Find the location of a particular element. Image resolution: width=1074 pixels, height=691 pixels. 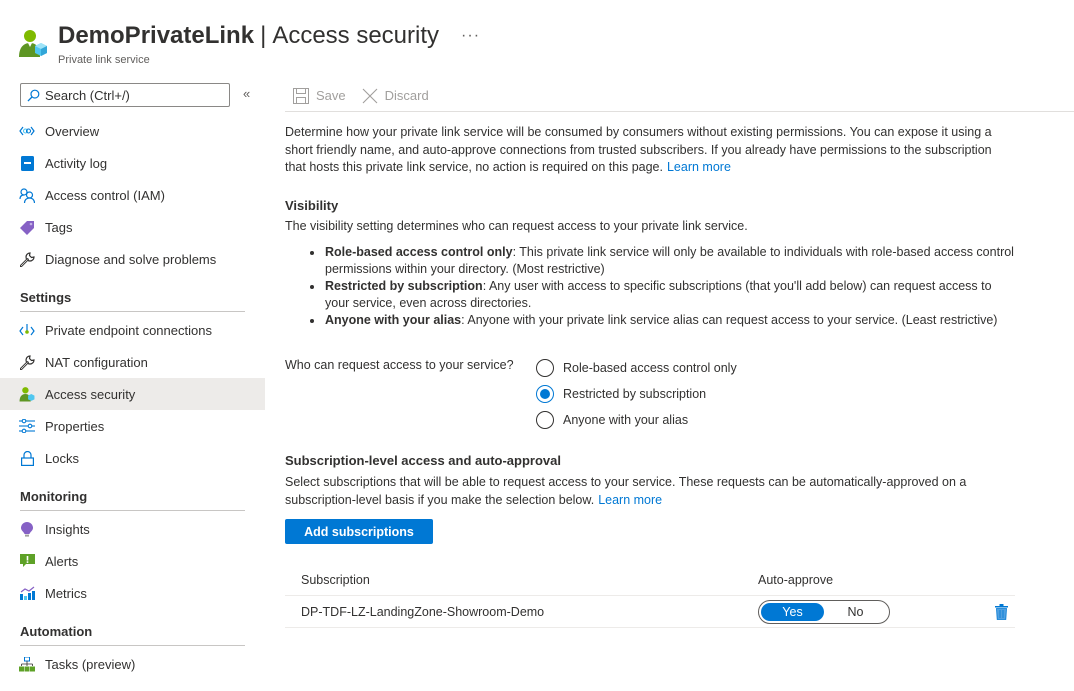

sidebar-item-label: Tags is located at coordinates (59, 227).